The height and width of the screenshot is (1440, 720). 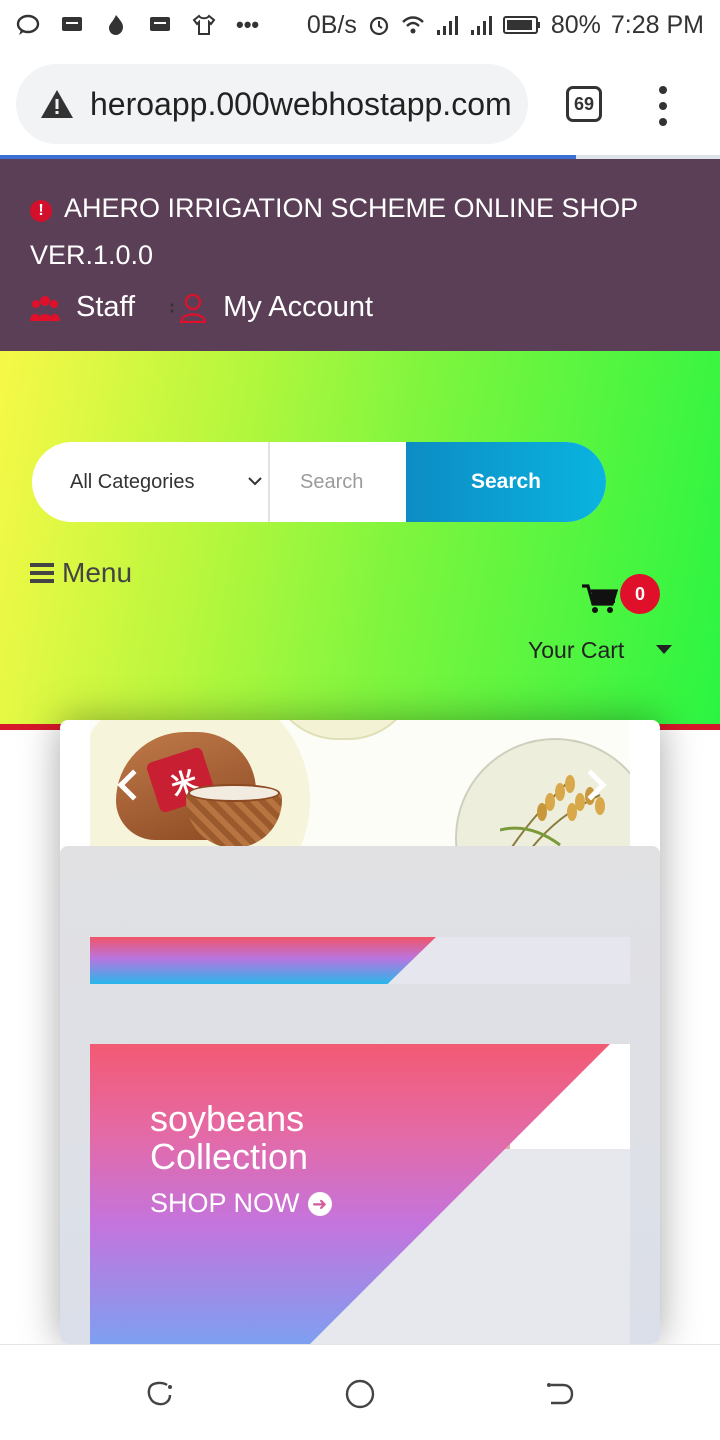 I want to click on signal-icon, so click(x=447, y=25).